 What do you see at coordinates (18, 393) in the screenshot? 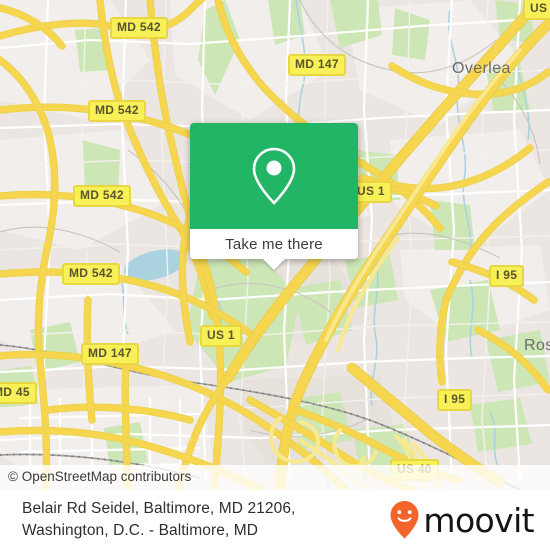
I see `road-shield: MD 45` at bounding box center [18, 393].